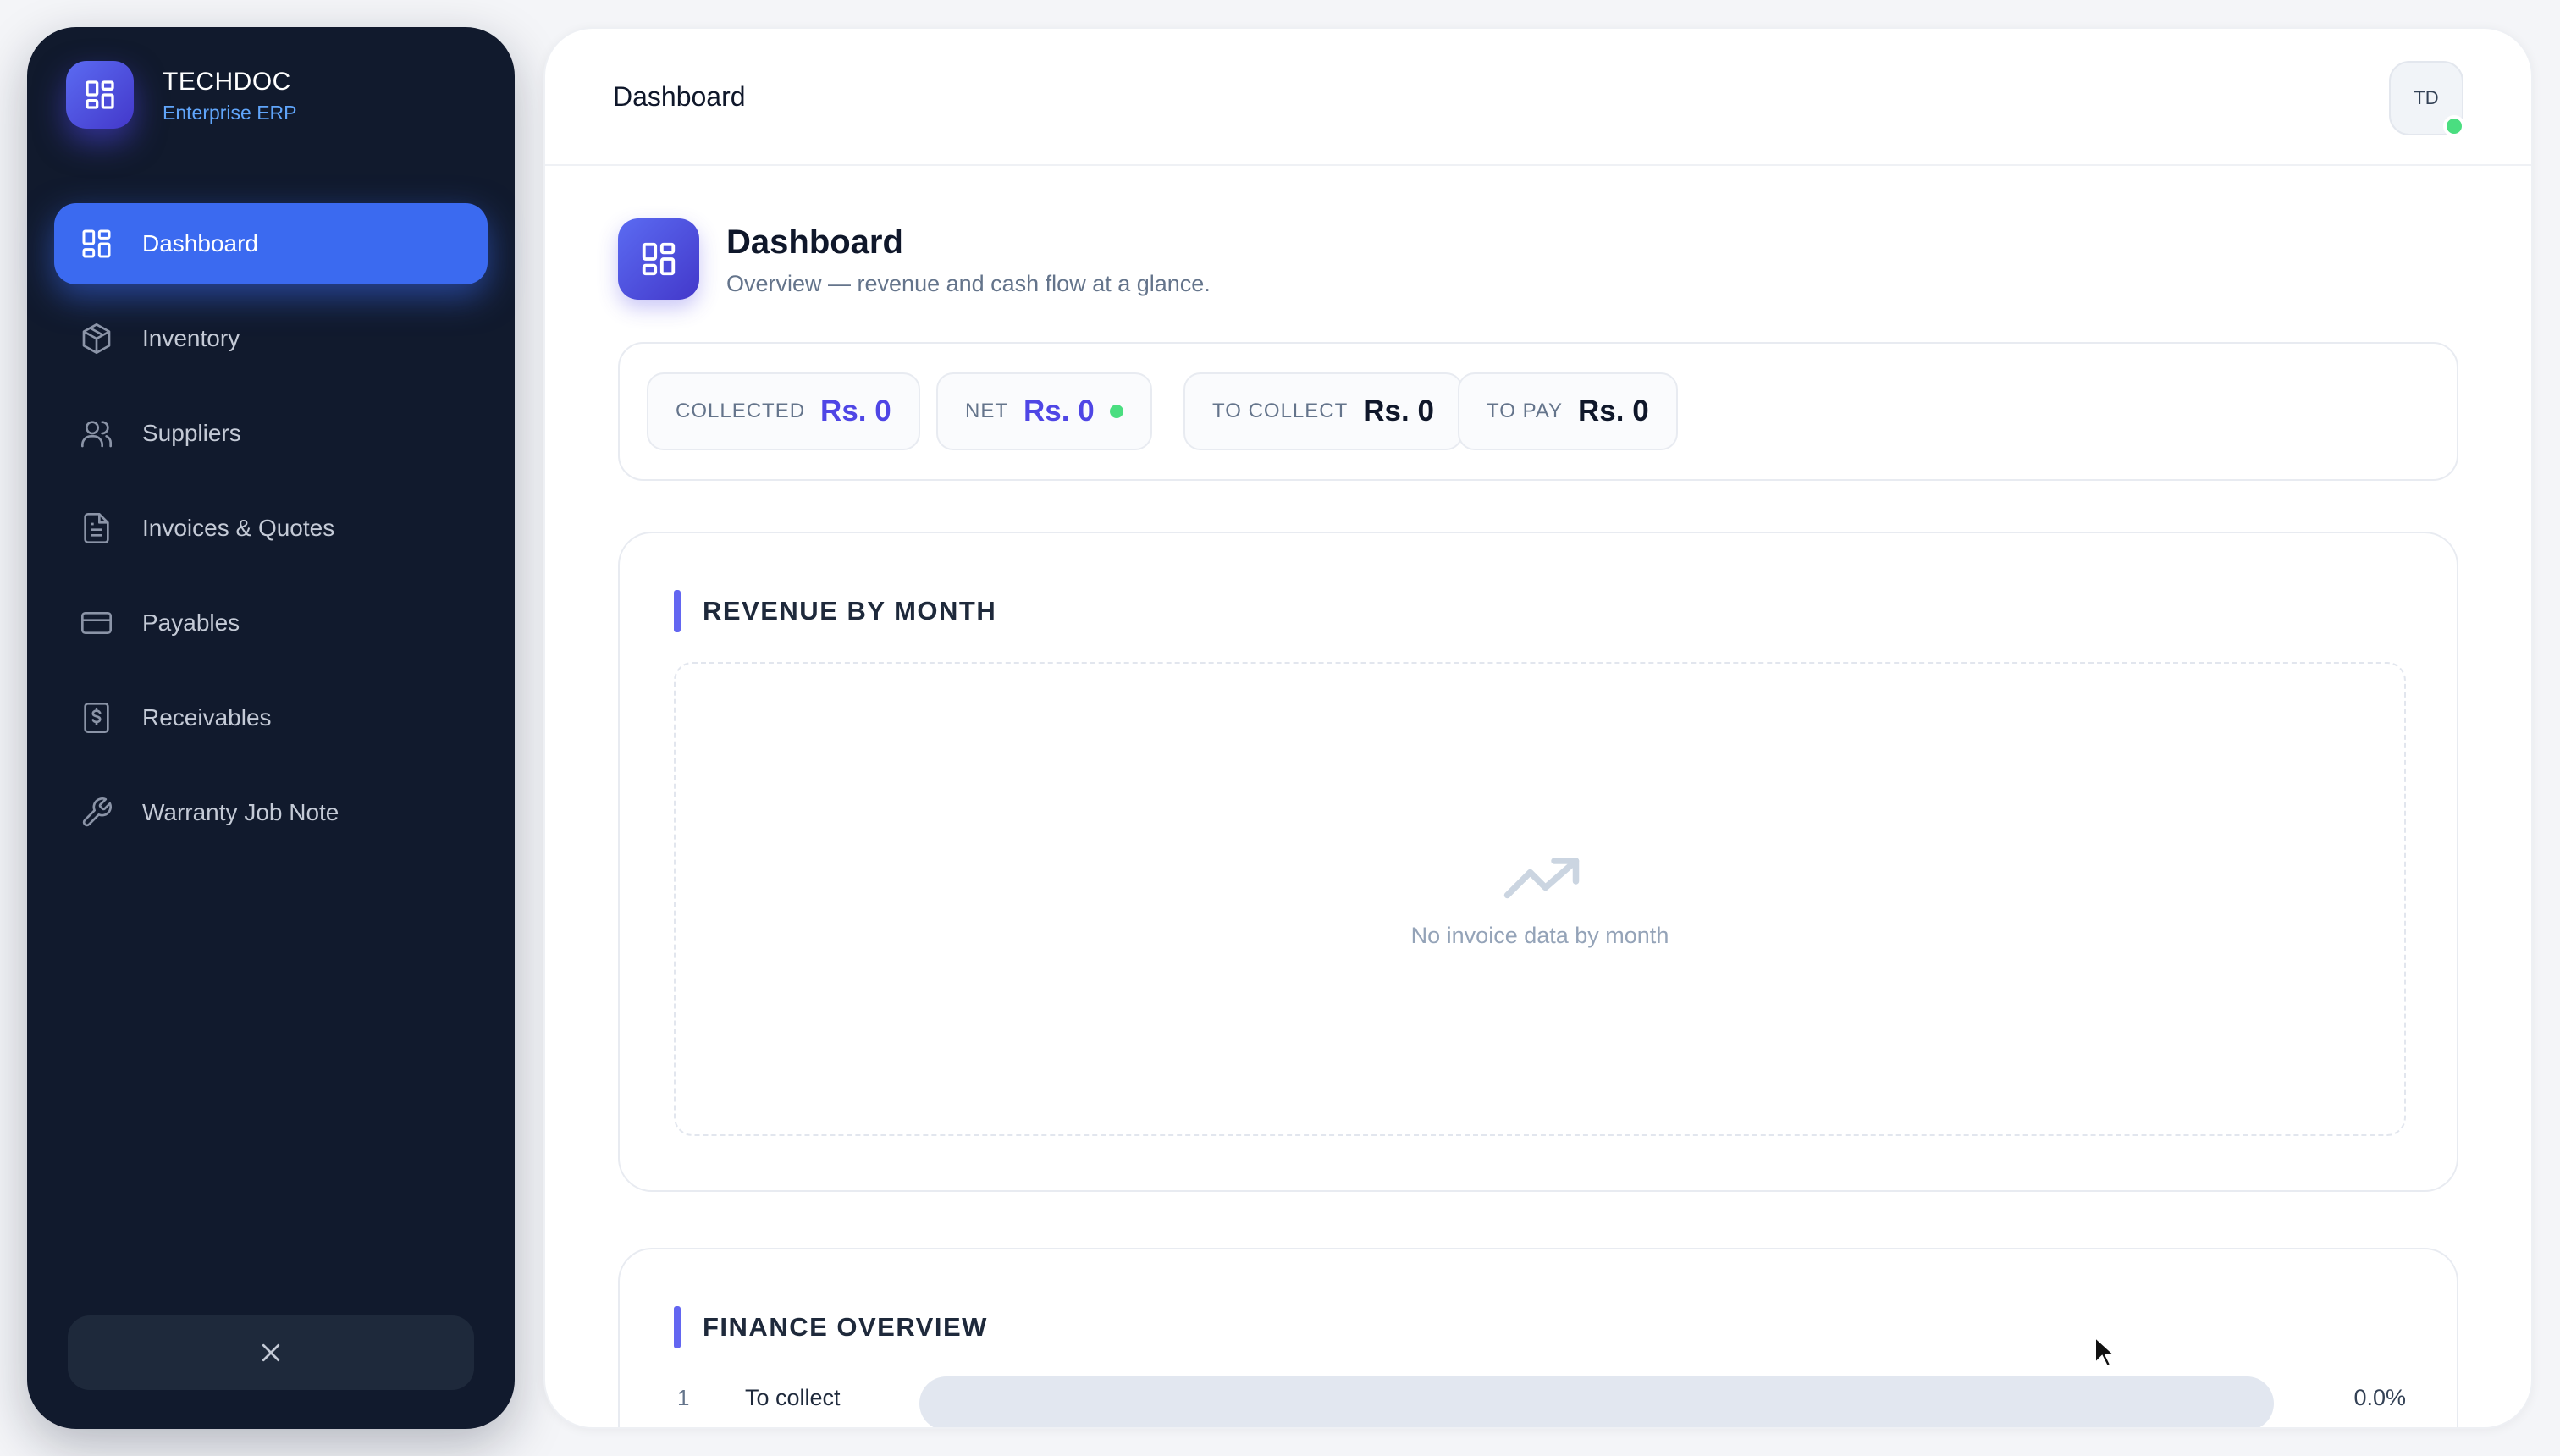  What do you see at coordinates (238, 528) in the screenshot?
I see `sidebar-item-label: Invoices & Quotes` at bounding box center [238, 528].